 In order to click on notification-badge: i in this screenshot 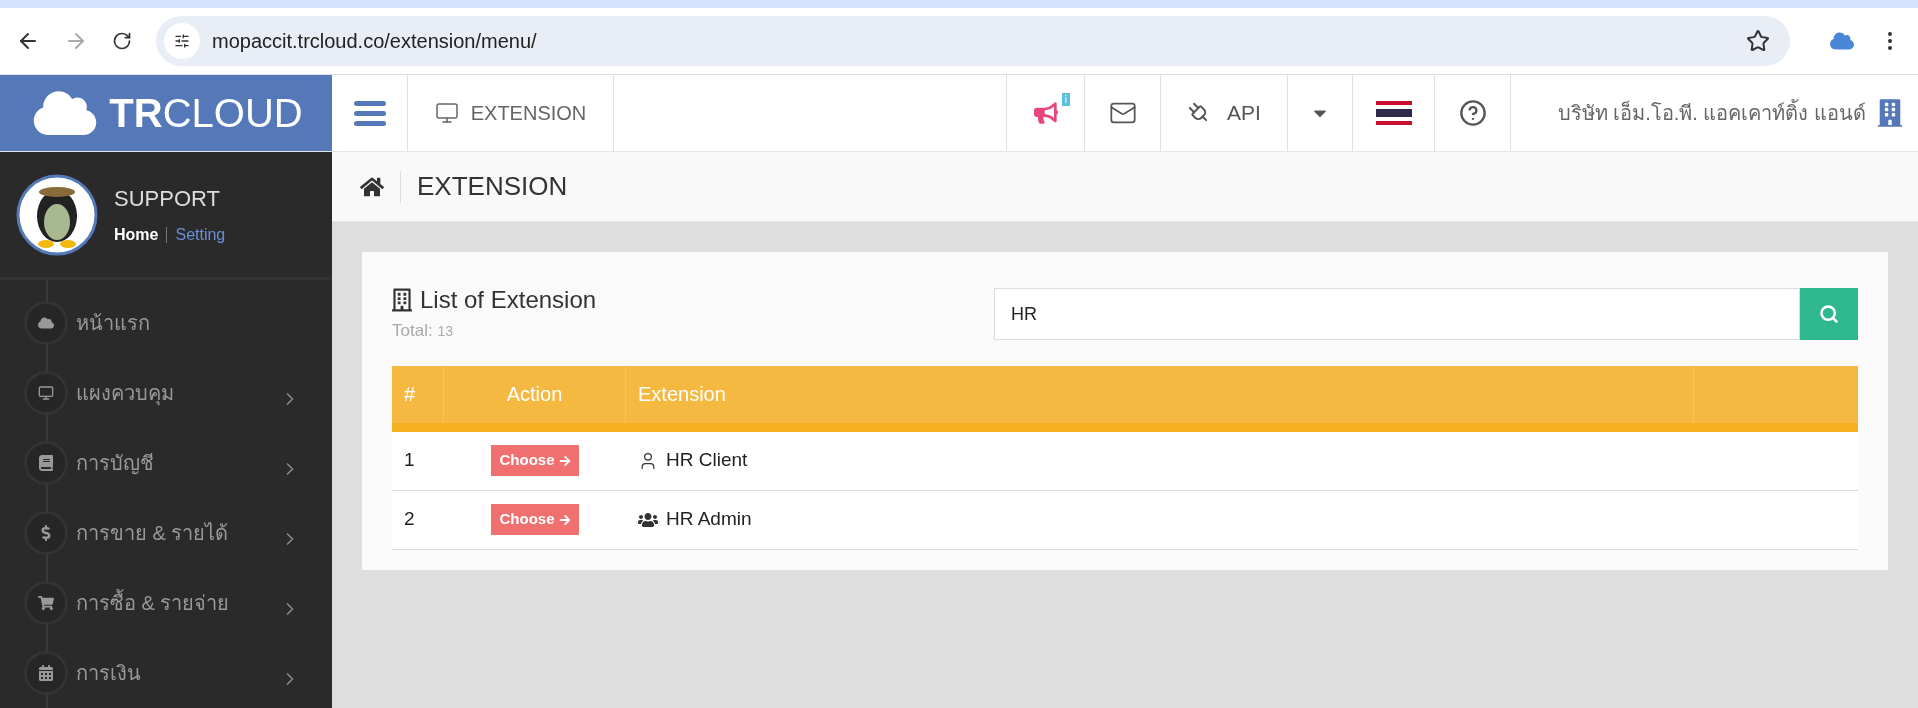, I will do `click(1065, 99)`.